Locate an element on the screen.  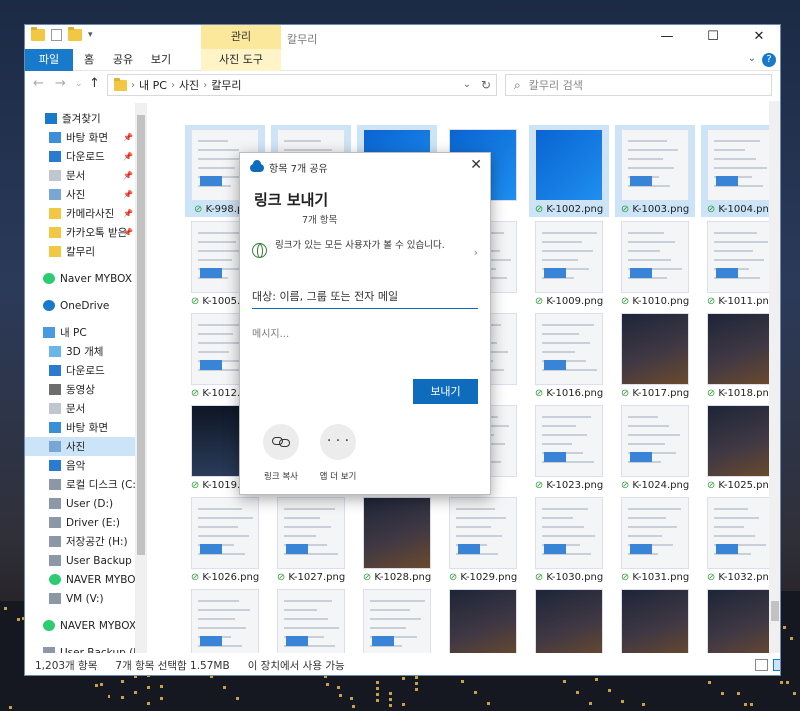
content-scrollbar-thumb is located at coordinates (775, 611).